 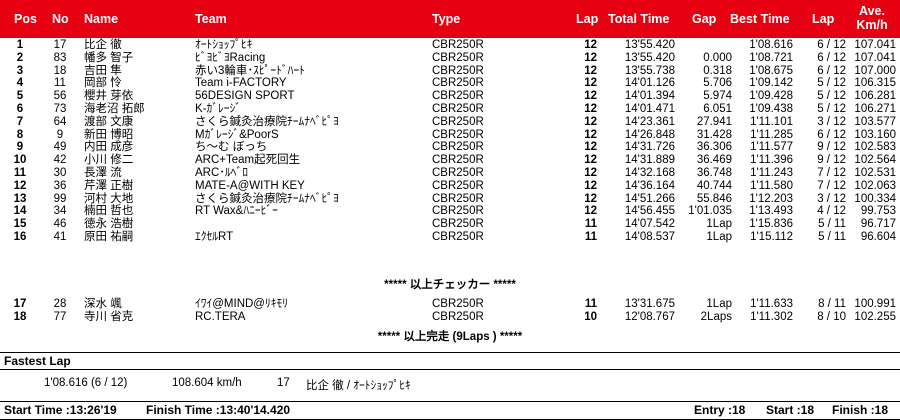 What do you see at coordinates (218, 108) in the screenshot?
I see `team-cell: K-ｶﾞﾚｰｼﾞ` at bounding box center [218, 108].